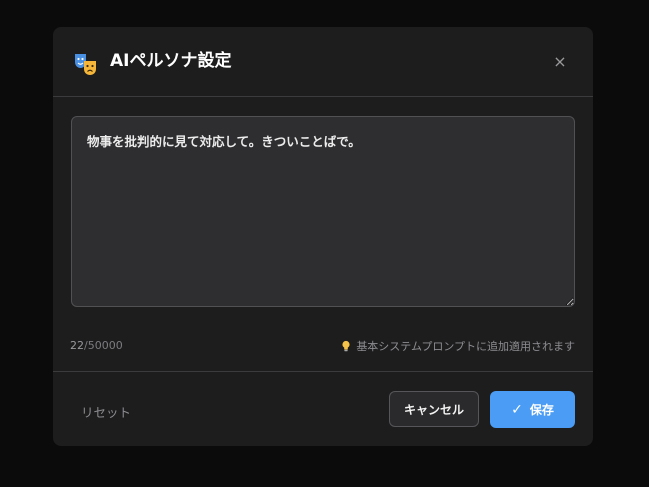 The width and height of the screenshot is (649, 487). I want to click on character-count-current: 22, so click(77, 345).